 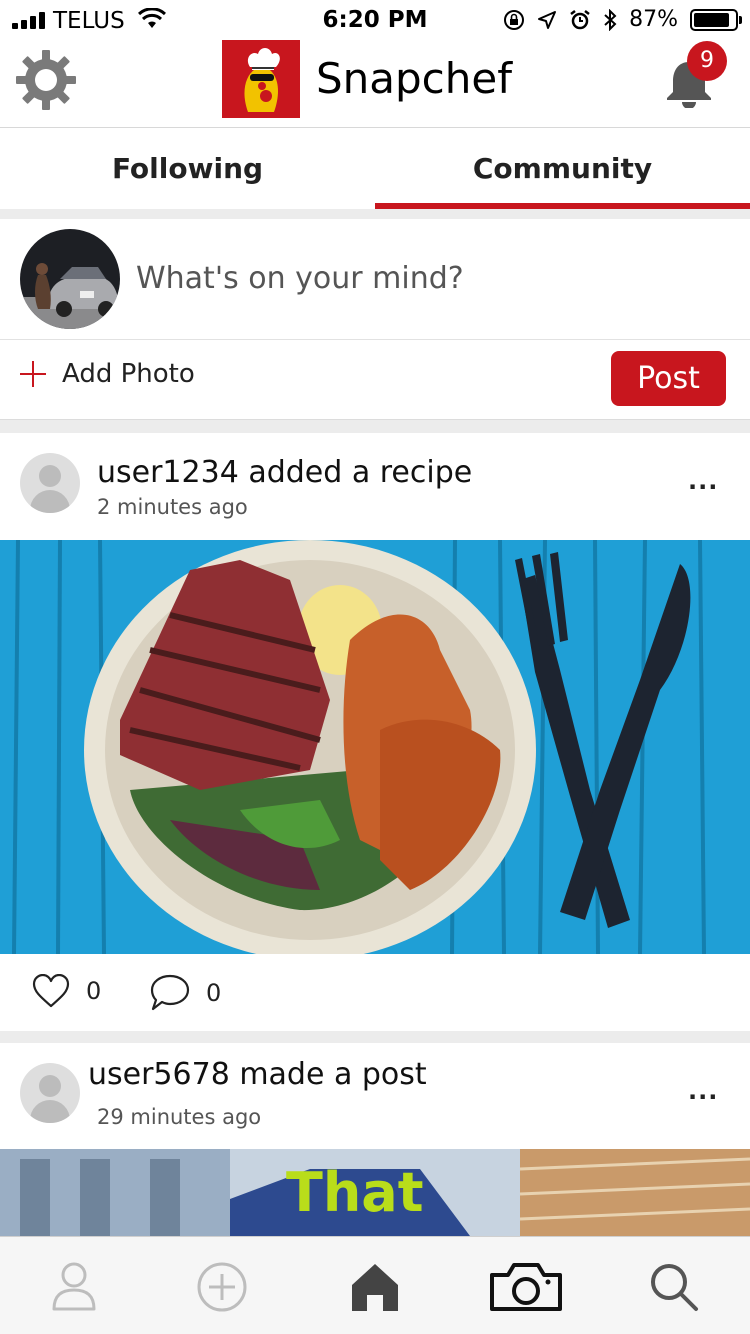 I want to click on bottom-nav, so click(x=375, y=1285).